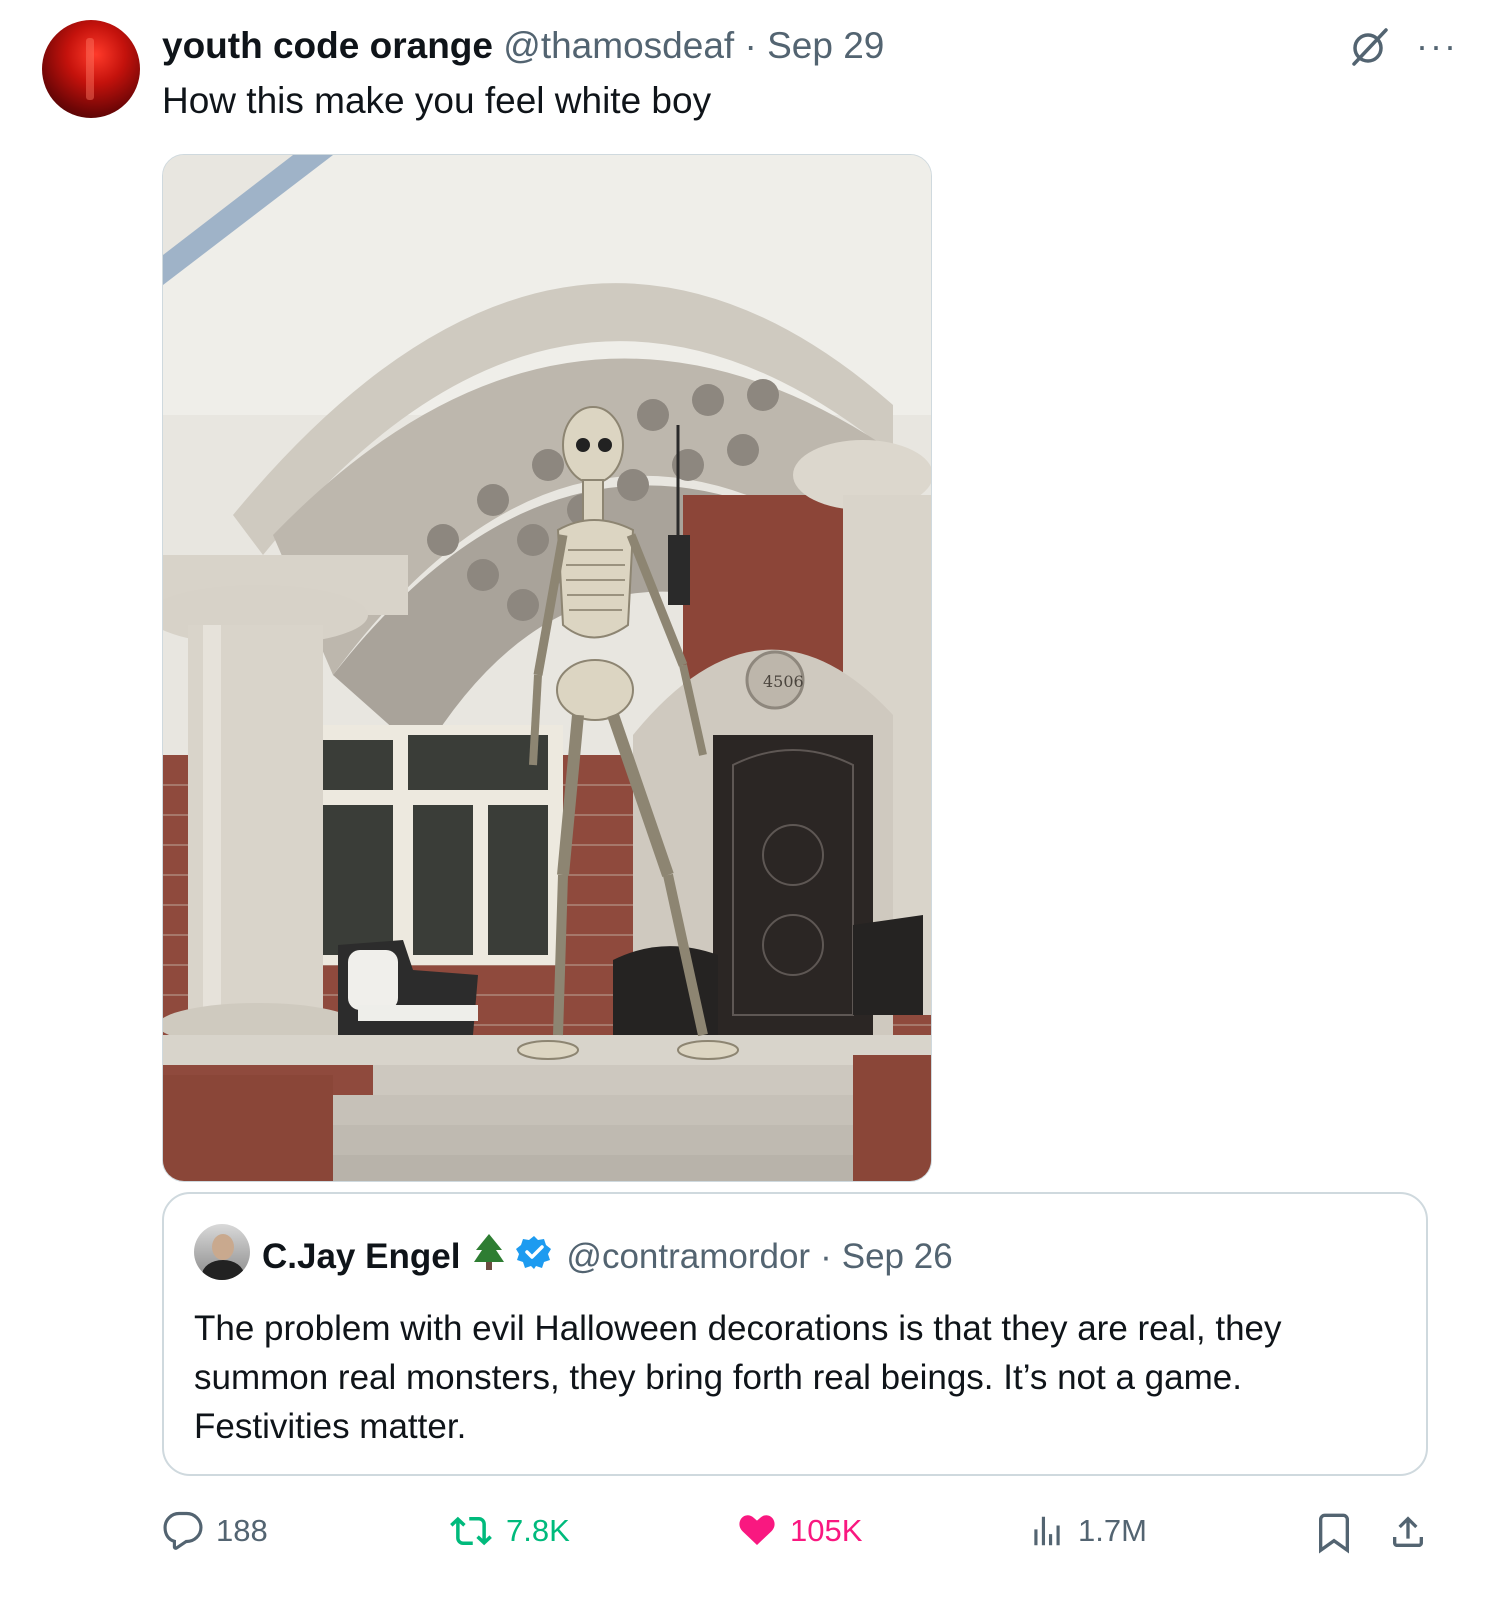  What do you see at coordinates (471, 1531) in the screenshot?
I see `repost-icon` at bounding box center [471, 1531].